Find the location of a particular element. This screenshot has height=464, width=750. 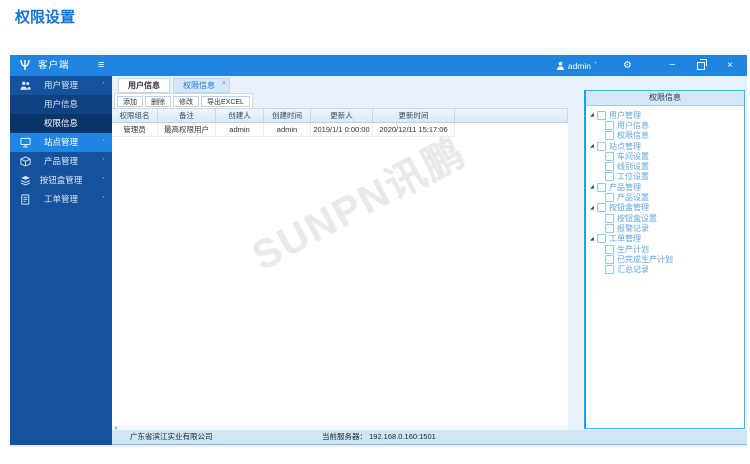

sidebar-item-product-management: 产品管理 ˅ is located at coordinates (61, 161).